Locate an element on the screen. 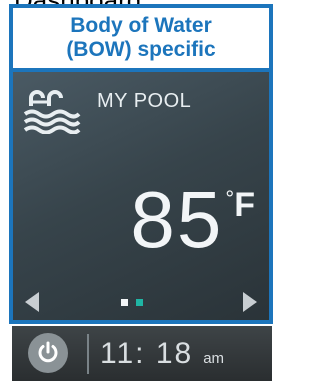 The width and height of the screenshot is (320, 391). clock-time: 11: 18 is located at coordinates (147, 353).